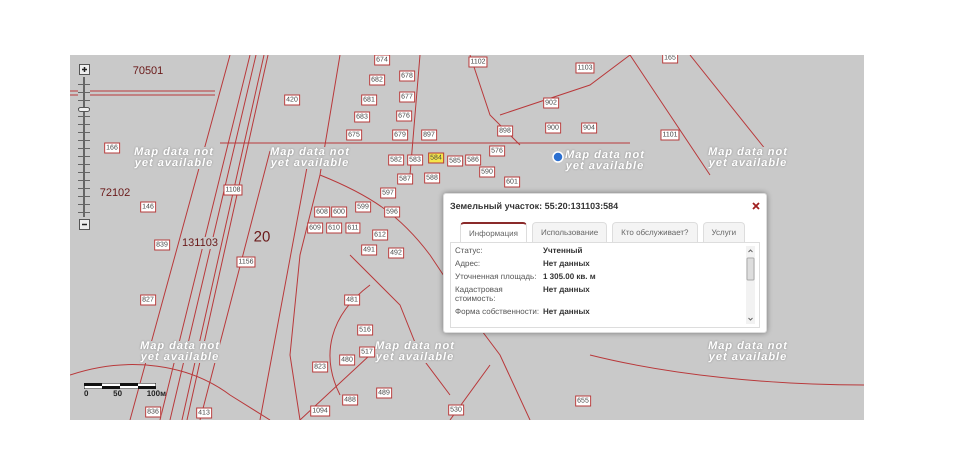 The width and height of the screenshot is (960, 461). What do you see at coordinates (117, 393) in the screenshot?
I see `scale-label: 50` at bounding box center [117, 393].